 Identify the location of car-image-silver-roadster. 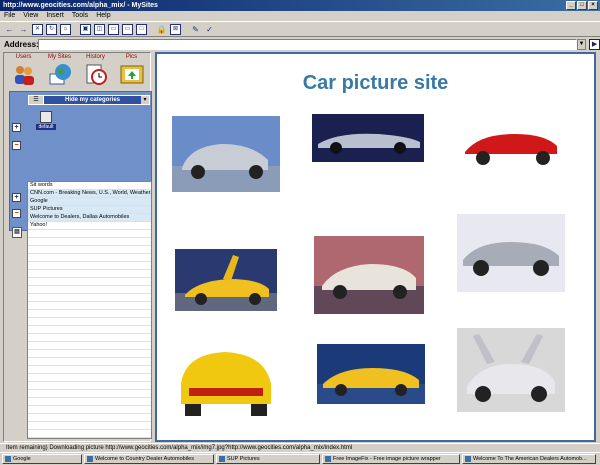
(368, 138).